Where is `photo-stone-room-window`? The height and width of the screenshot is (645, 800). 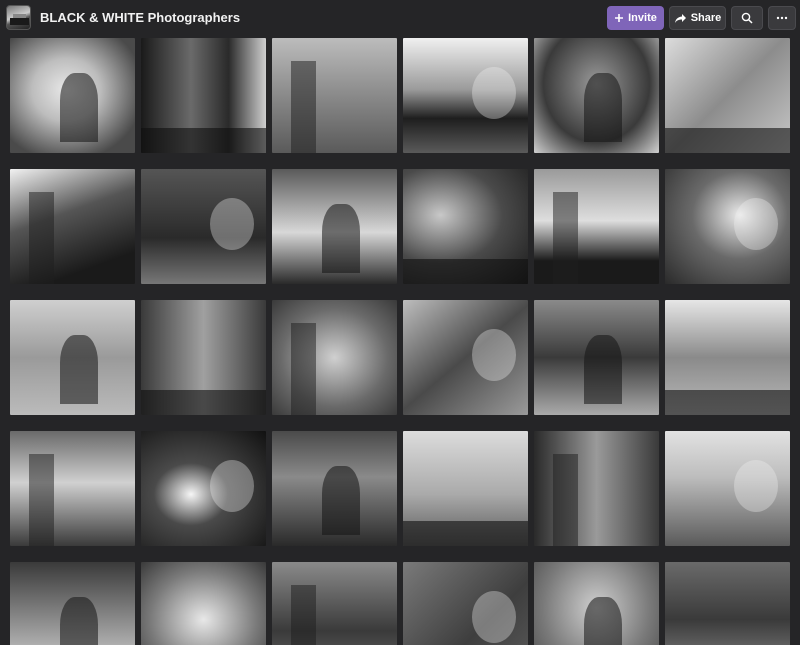 photo-stone-room-window is located at coordinates (727, 226).